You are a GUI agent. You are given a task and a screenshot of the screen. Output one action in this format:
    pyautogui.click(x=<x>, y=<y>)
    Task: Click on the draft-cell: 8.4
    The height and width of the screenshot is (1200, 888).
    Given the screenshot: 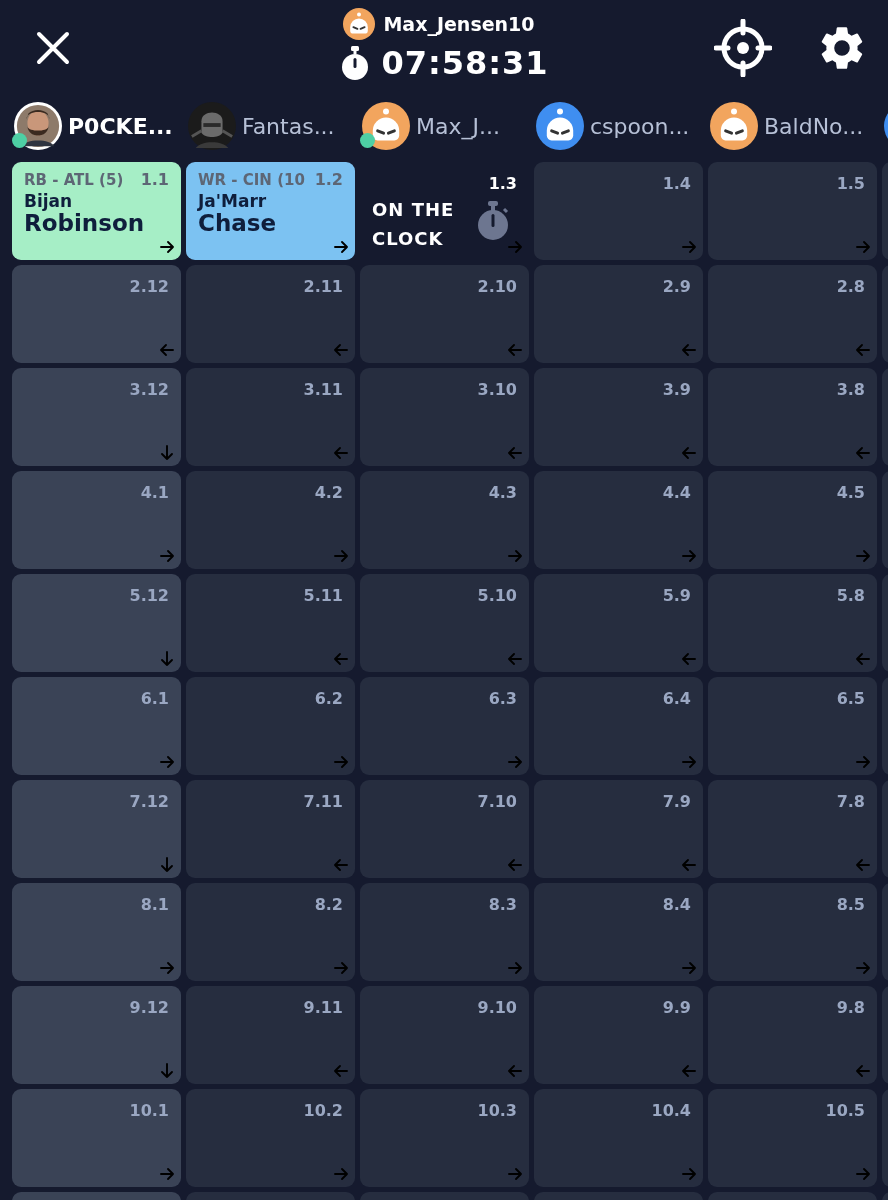 What is the action you would take?
    pyautogui.click(x=618, y=932)
    